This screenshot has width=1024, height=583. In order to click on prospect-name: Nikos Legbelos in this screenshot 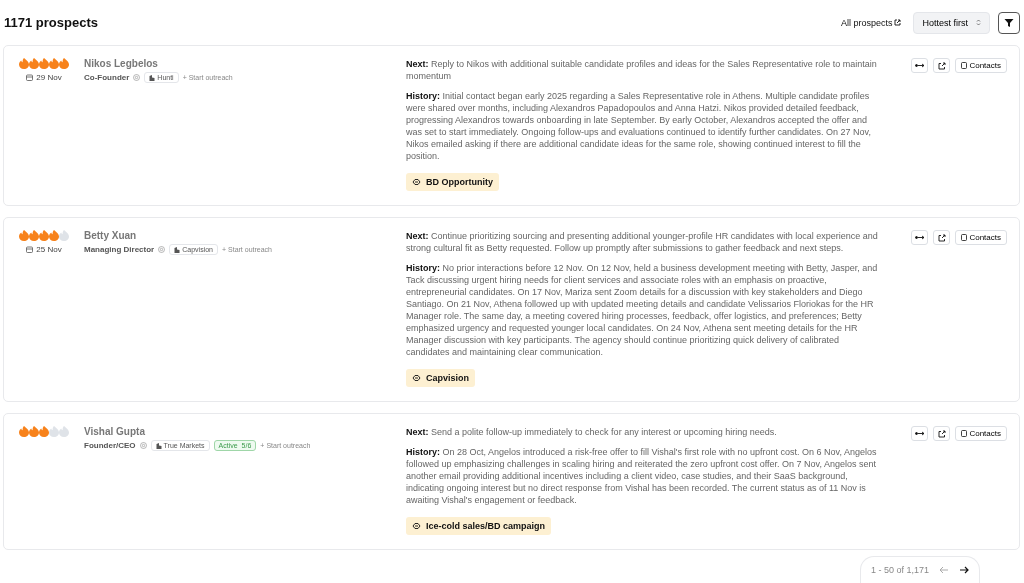, I will do `click(245, 63)`.